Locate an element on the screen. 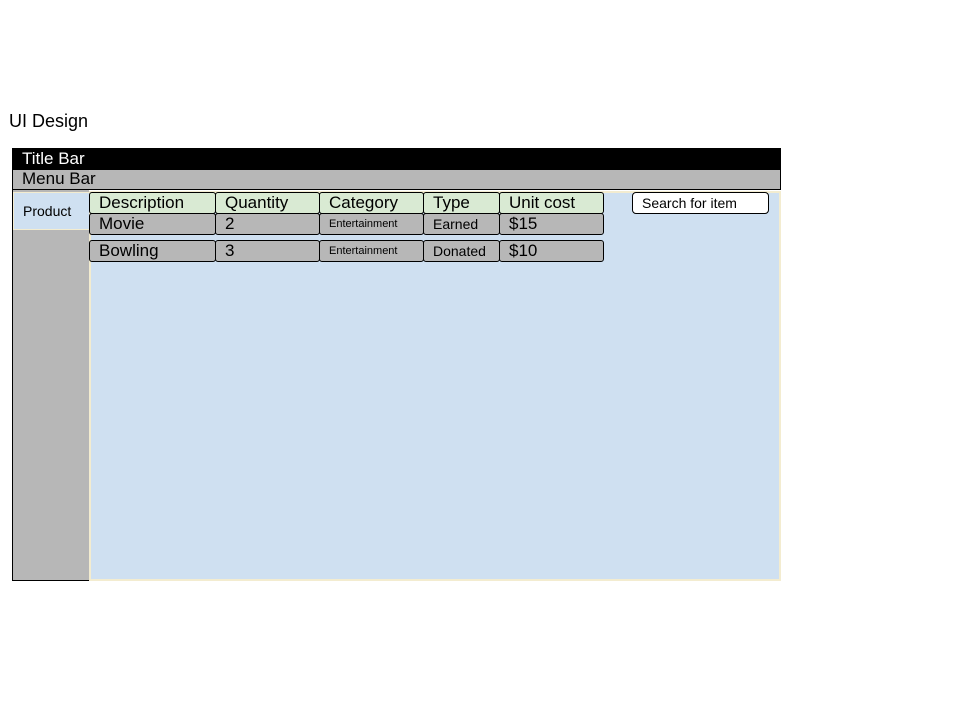 The image size is (960, 720). column-header-quantity: Quantity is located at coordinates (267, 203).